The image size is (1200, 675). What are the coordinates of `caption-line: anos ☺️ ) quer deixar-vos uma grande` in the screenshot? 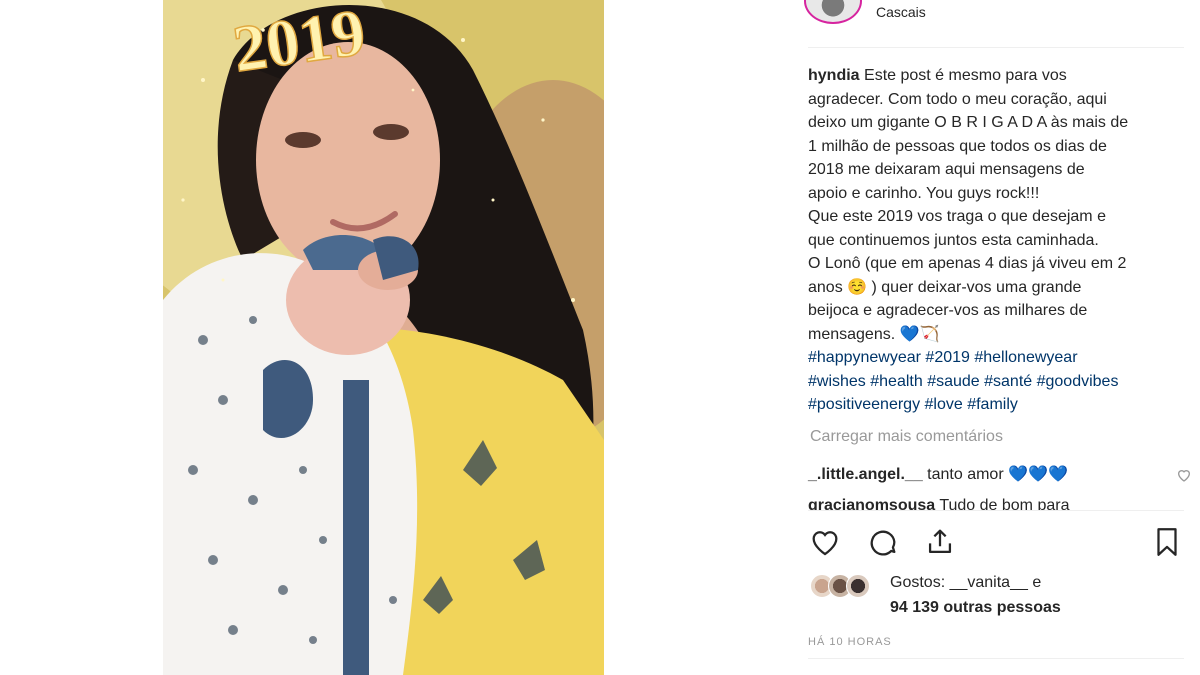 It's located at (945, 287).